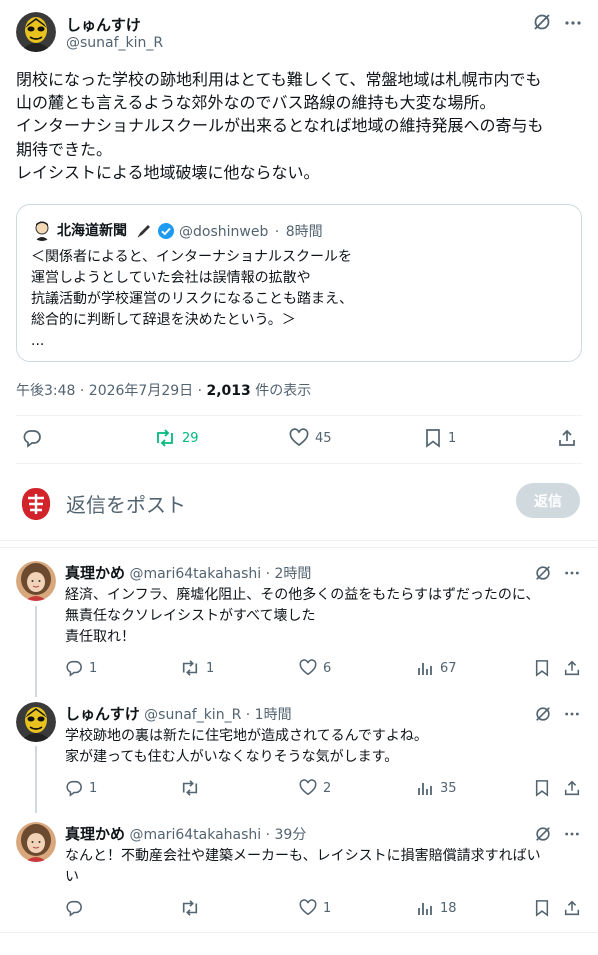 This screenshot has height=955, width=598. I want to click on like-count: 6, so click(327, 668).